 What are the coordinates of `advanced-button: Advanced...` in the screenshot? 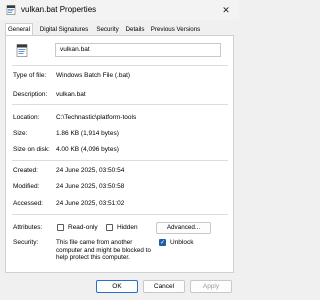 It's located at (183, 228).